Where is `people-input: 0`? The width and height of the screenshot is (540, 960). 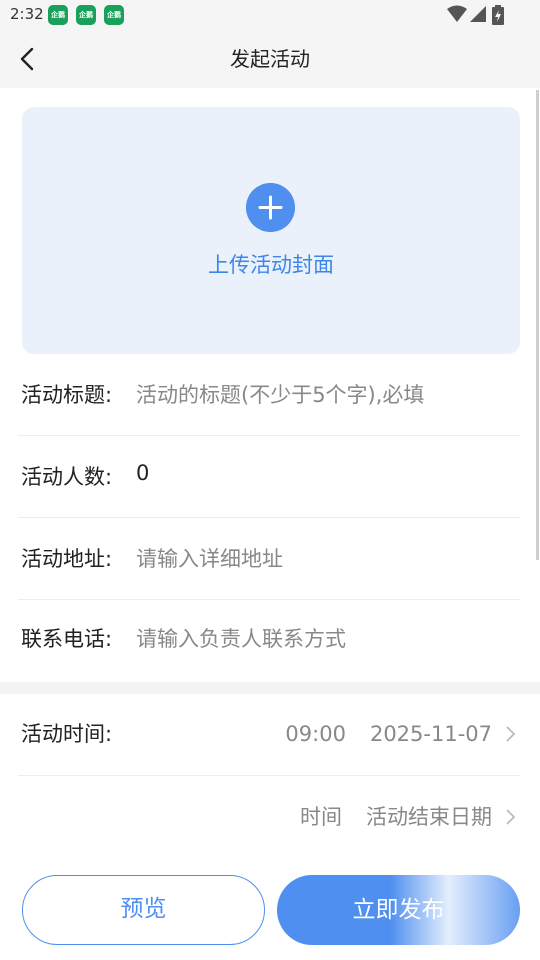 people-input: 0 is located at coordinates (142, 473).